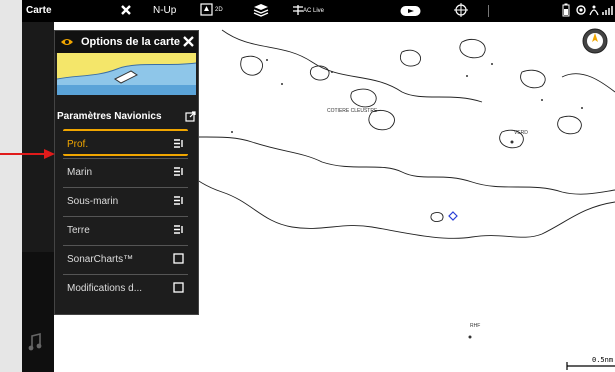  What do you see at coordinates (261, 11) in the screenshot?
I see `layers-icon` at bounding box center [261, 11].